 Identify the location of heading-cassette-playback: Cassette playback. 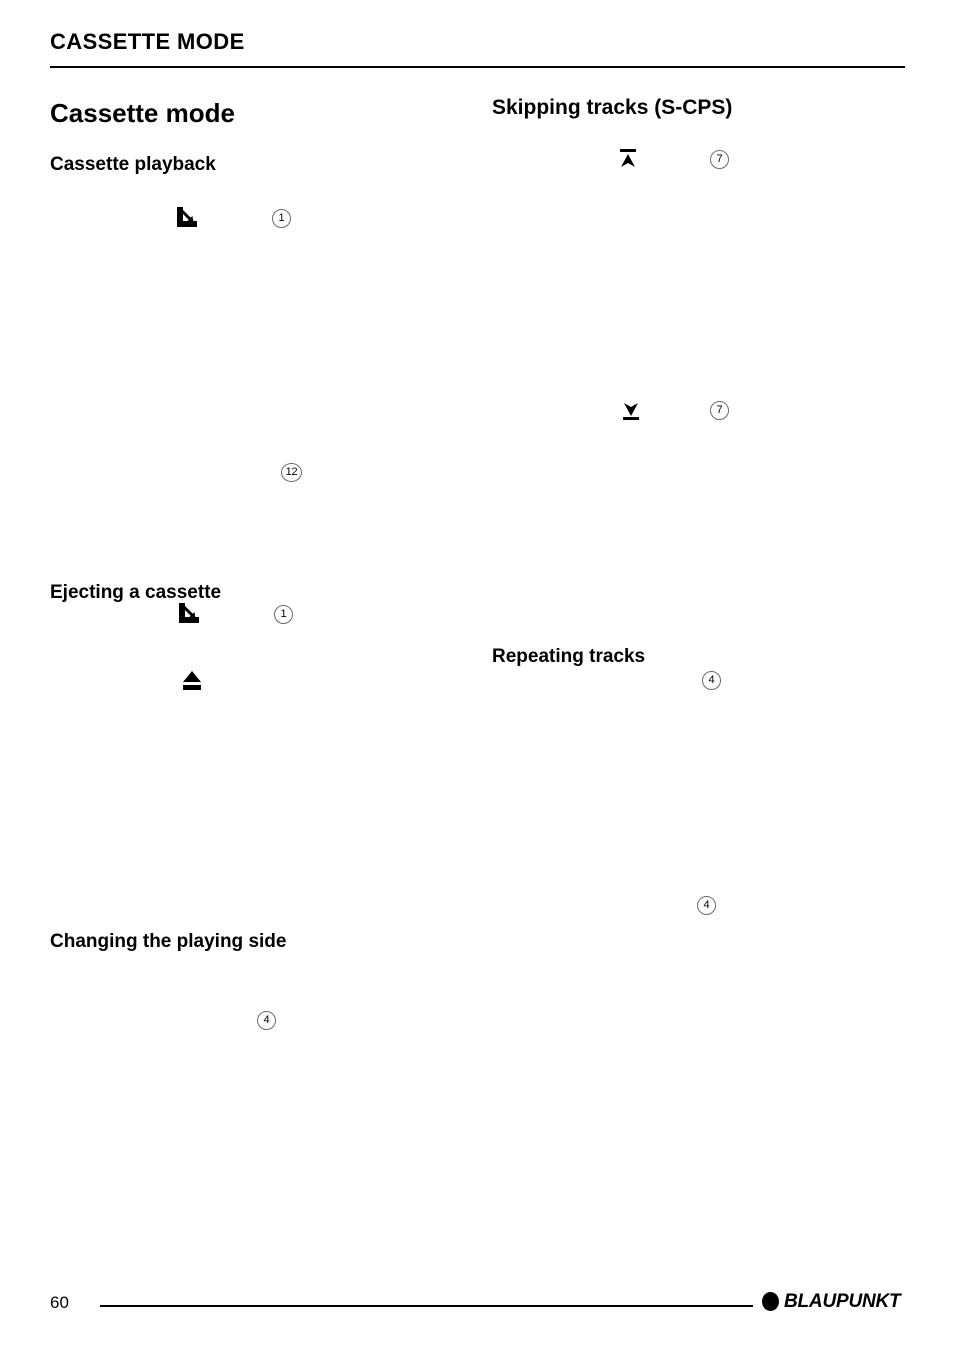
(133, 164).